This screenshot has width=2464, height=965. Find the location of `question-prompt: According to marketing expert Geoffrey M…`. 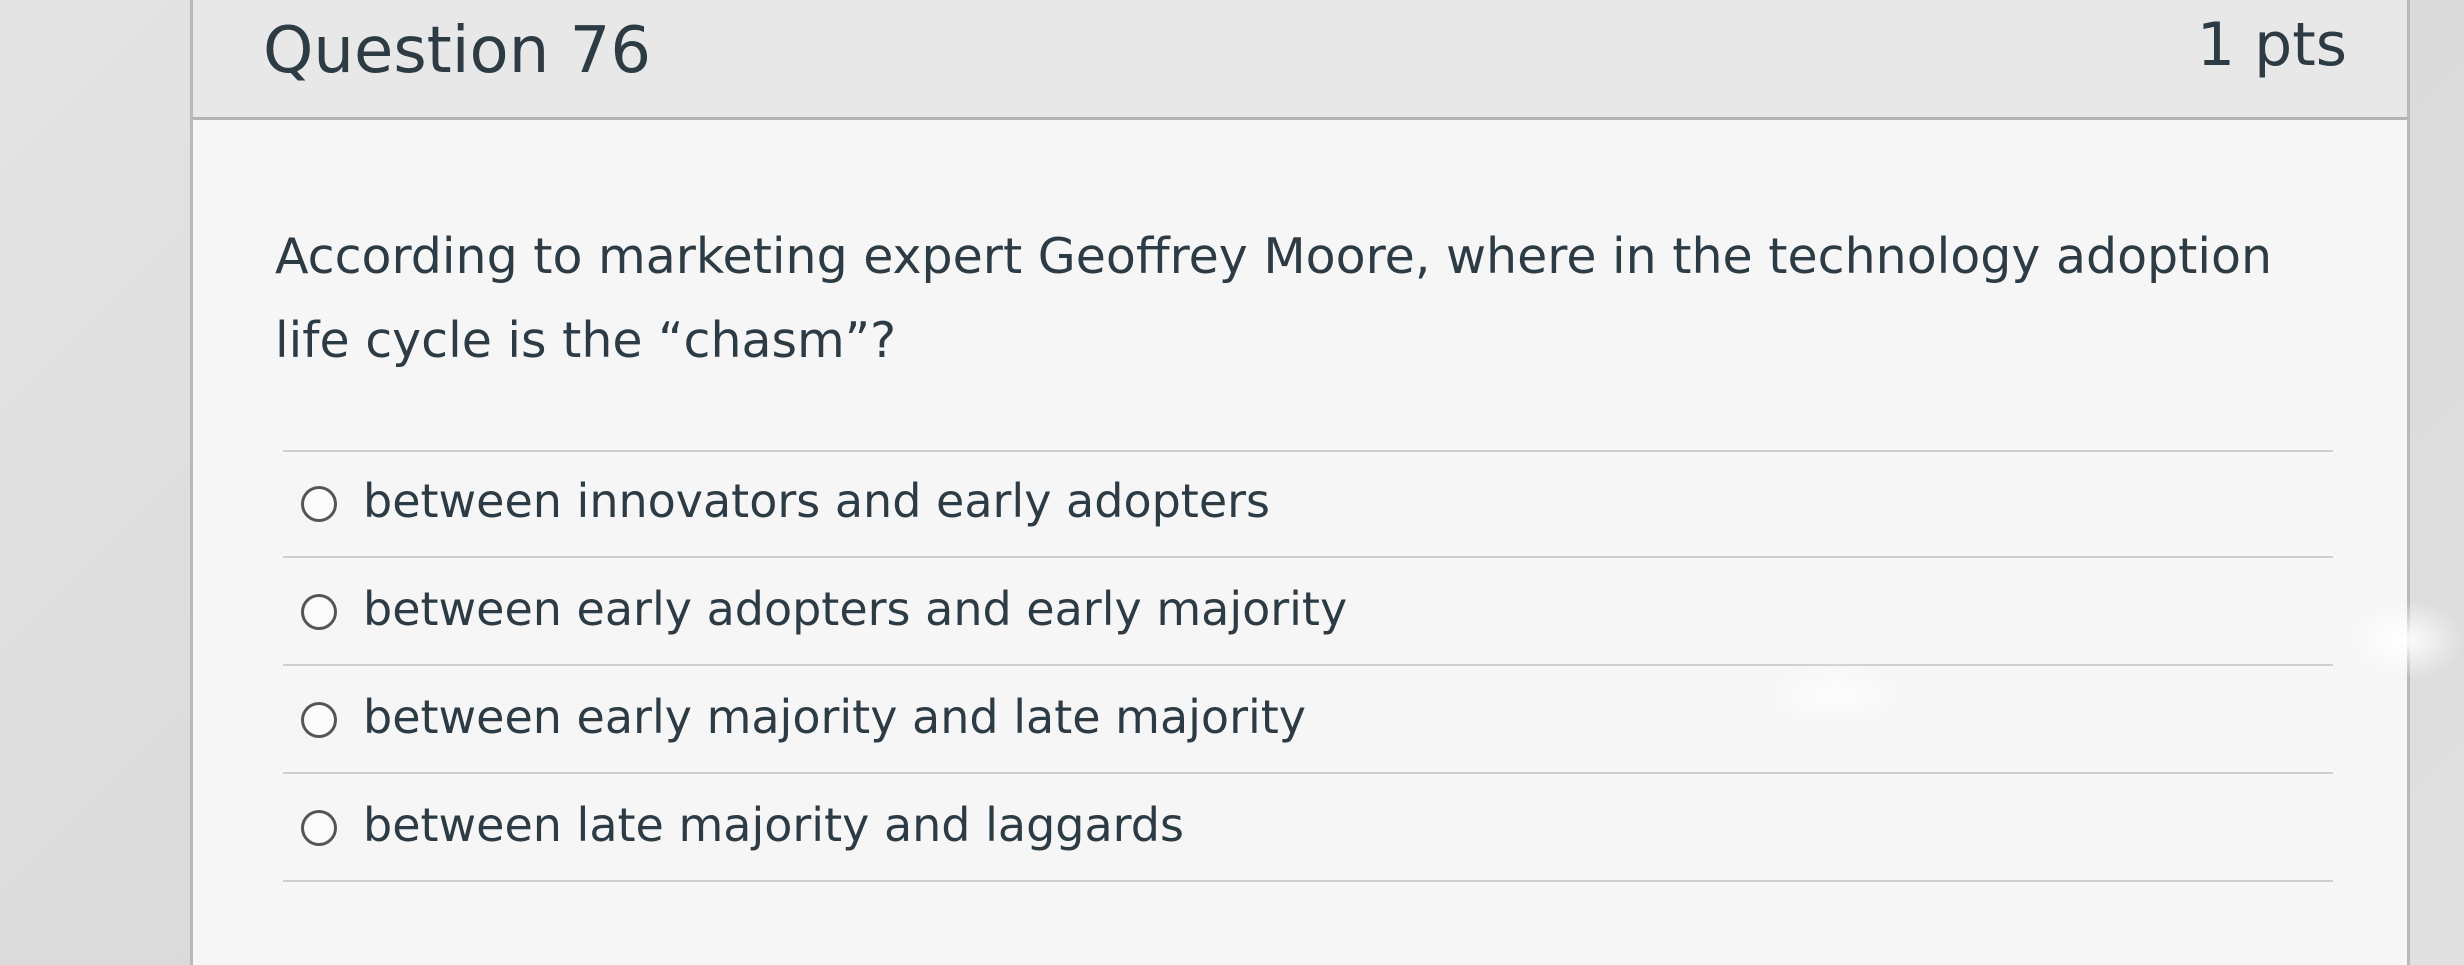

question-prompt: According to marketing expert Geoffrey M… is located at coordinates (1274, 298).